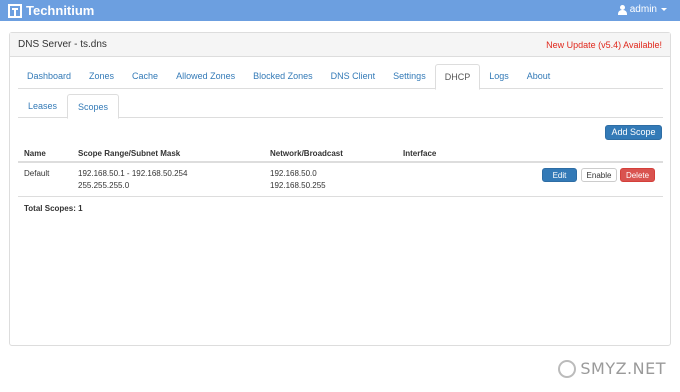 The image size is (680, 392). I want to click on watermark: SMYZ.NET, so click(612, 368).